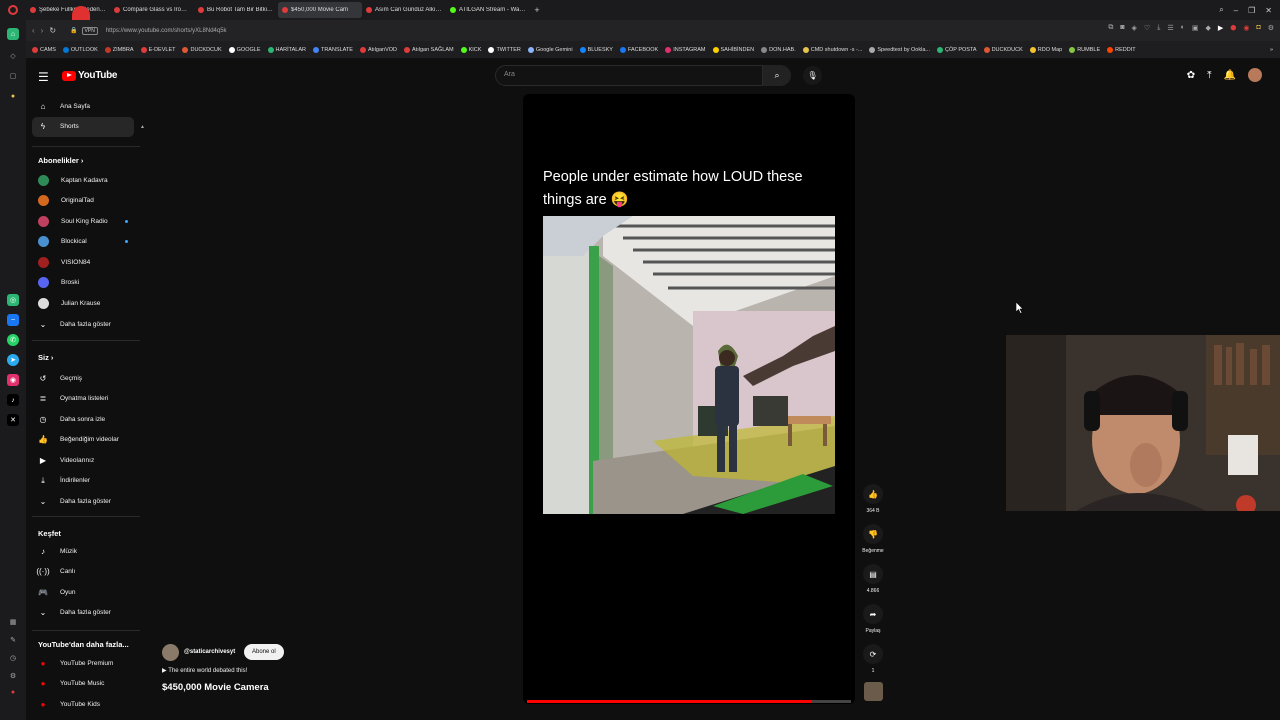 This screenshot has height=720, width=1280. What do you see at coordinates (550, 49) in the screenshot?
I see `bookmark-12: Google Gemini` at bounding box center [550, 49].